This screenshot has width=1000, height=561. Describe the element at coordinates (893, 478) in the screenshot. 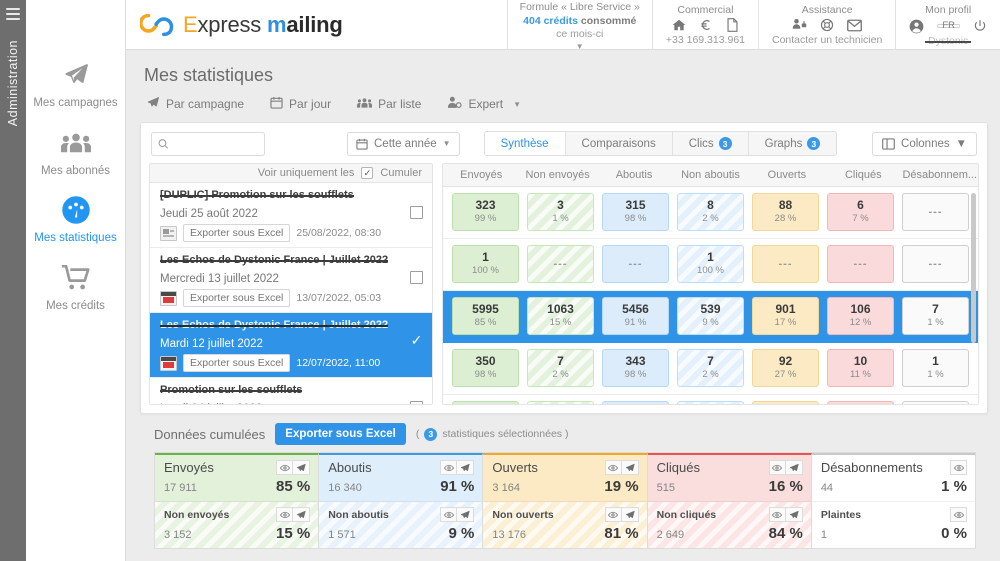

I see `cumulative-cell-desabonnements: Désabonnements 44 1 %` at that location.